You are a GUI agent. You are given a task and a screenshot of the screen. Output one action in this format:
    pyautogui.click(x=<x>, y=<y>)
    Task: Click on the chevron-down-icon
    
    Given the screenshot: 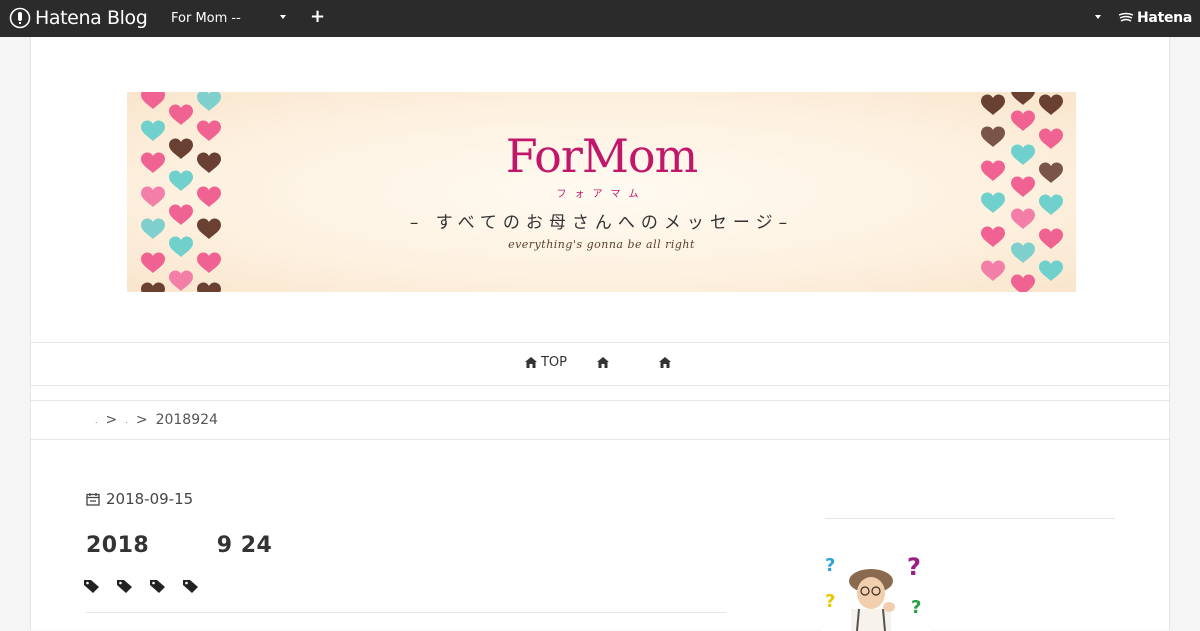 What is the action you would take?
    pyautogui.click(x=283, y=17)
    